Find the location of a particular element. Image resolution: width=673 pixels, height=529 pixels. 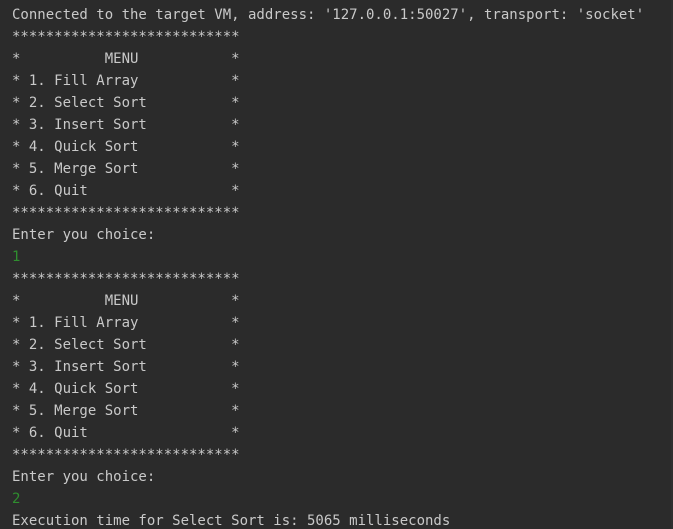

user-input-line: 1 is located at coordinates (16, 257).